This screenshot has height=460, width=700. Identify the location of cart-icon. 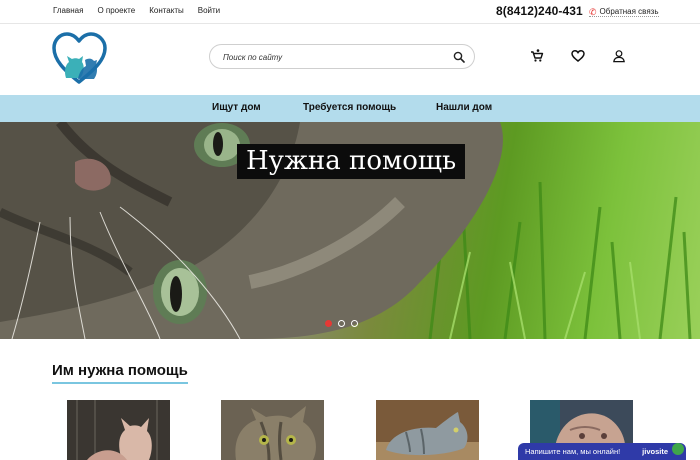
(537, 56).